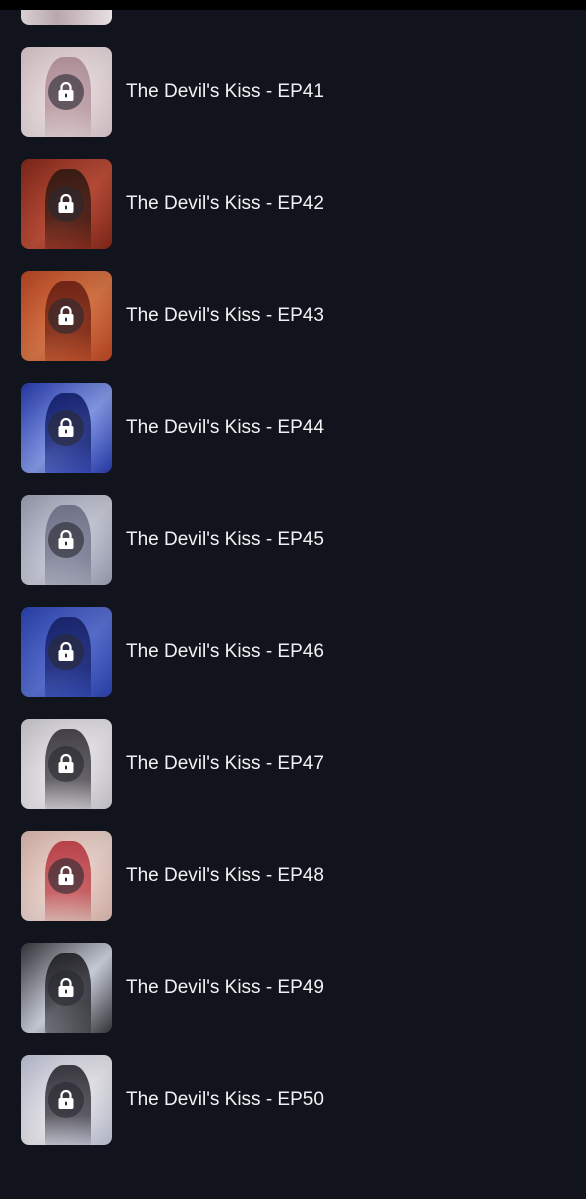 The image size is (586, 1199). Describe the element at coordinates (225, 1099) in the screenshot. I see `episode-title: The Devil's Kiss - EP50` at that location.